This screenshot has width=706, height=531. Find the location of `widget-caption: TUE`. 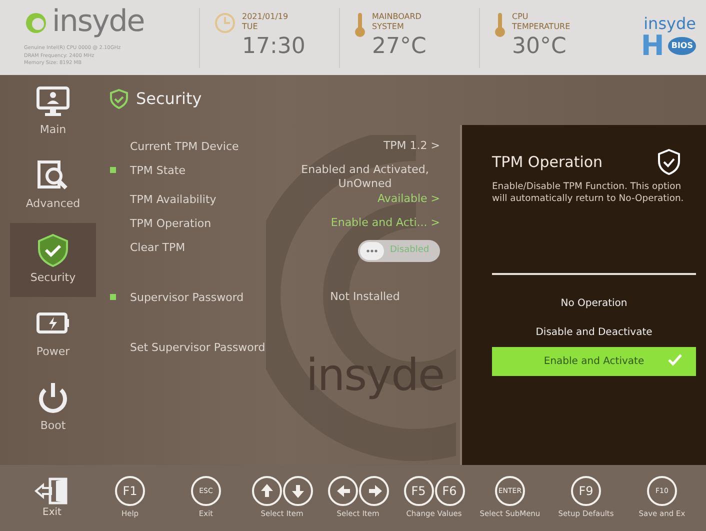

widget-caption: TUE is located at coordinates (250, 28).